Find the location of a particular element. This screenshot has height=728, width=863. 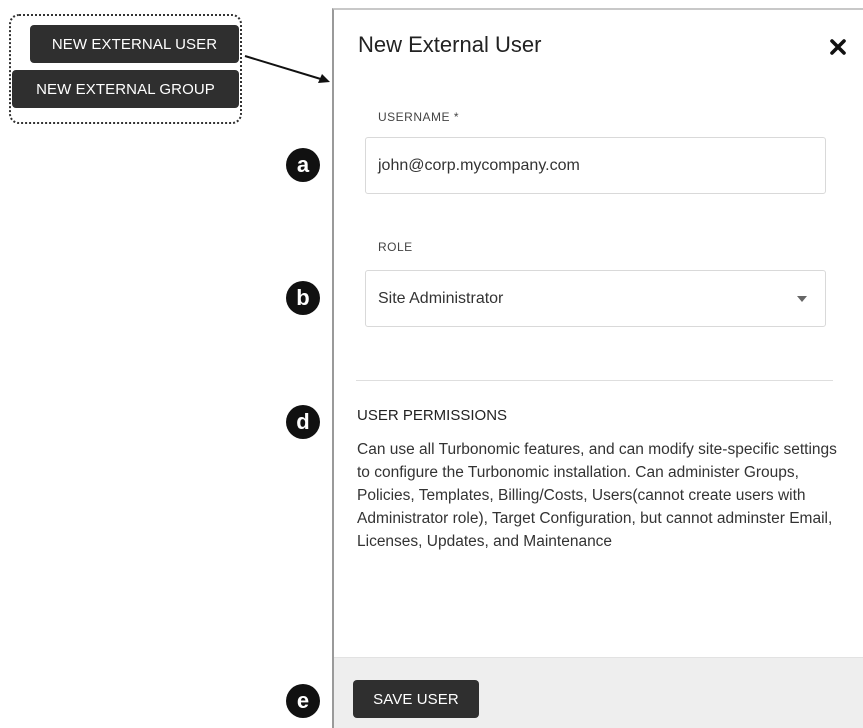

pointer-arrow is located at coordinates (287, 69).